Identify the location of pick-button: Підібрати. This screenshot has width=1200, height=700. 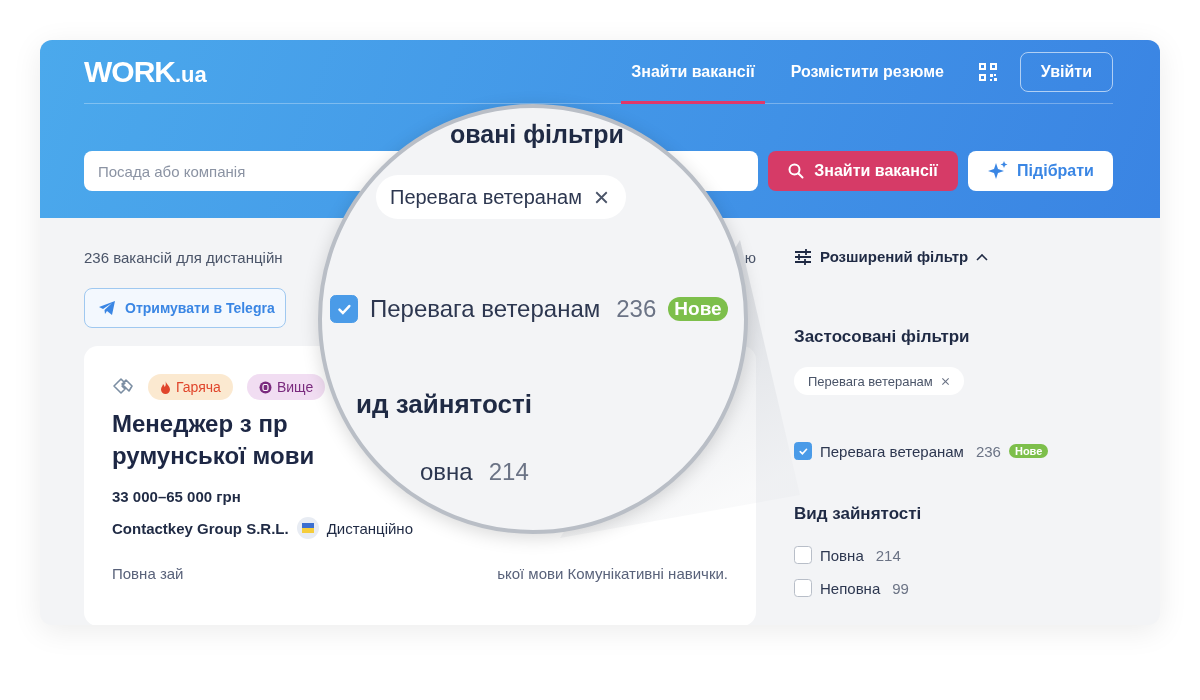
(1040, 171).